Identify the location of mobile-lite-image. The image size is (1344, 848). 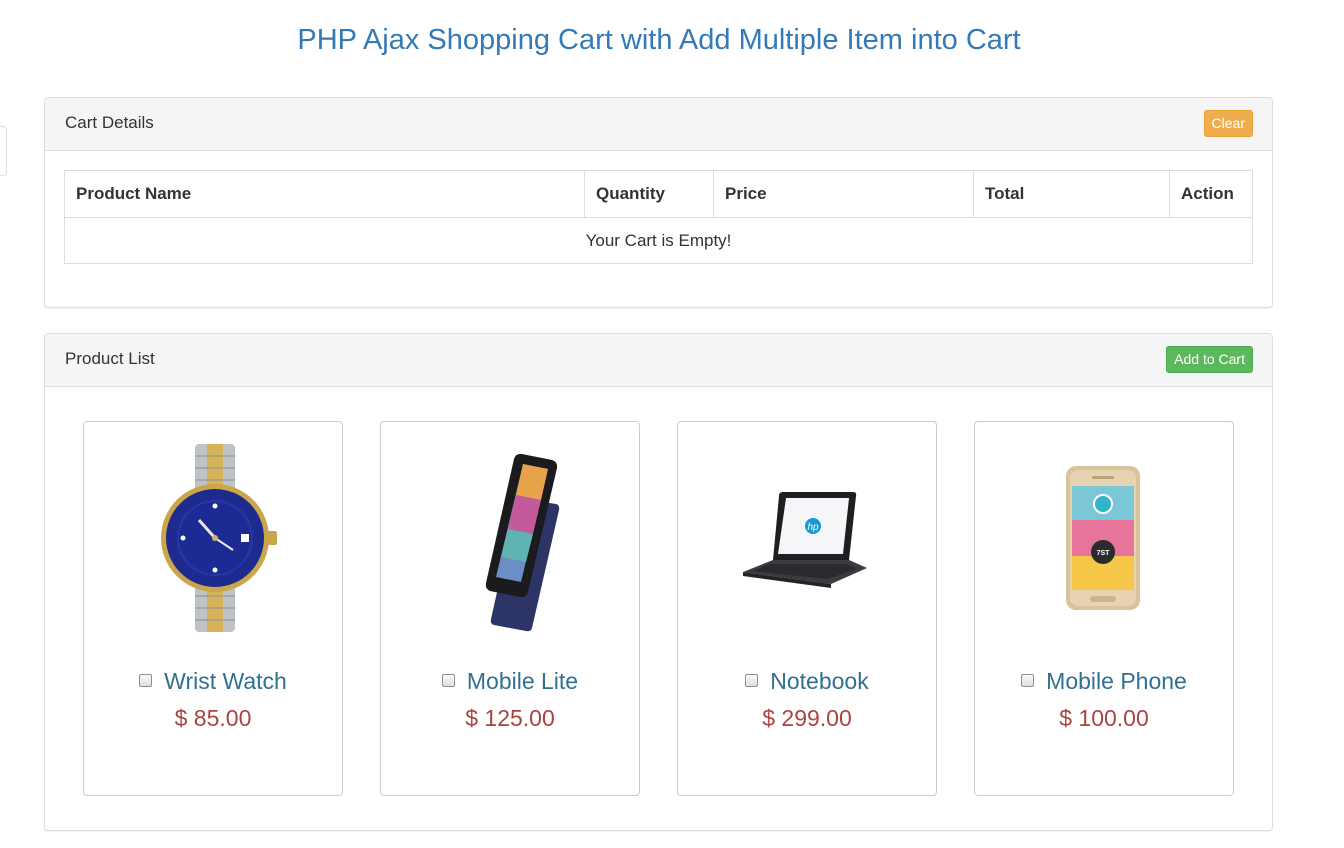
(522, 542).